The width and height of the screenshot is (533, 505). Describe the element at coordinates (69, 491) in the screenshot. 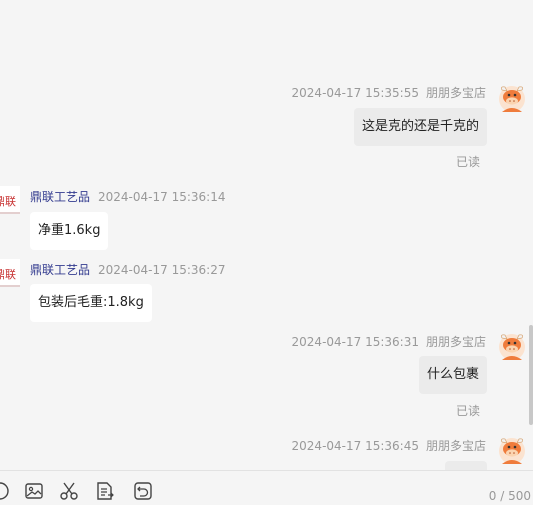

I see `scissors-icon` at that location.